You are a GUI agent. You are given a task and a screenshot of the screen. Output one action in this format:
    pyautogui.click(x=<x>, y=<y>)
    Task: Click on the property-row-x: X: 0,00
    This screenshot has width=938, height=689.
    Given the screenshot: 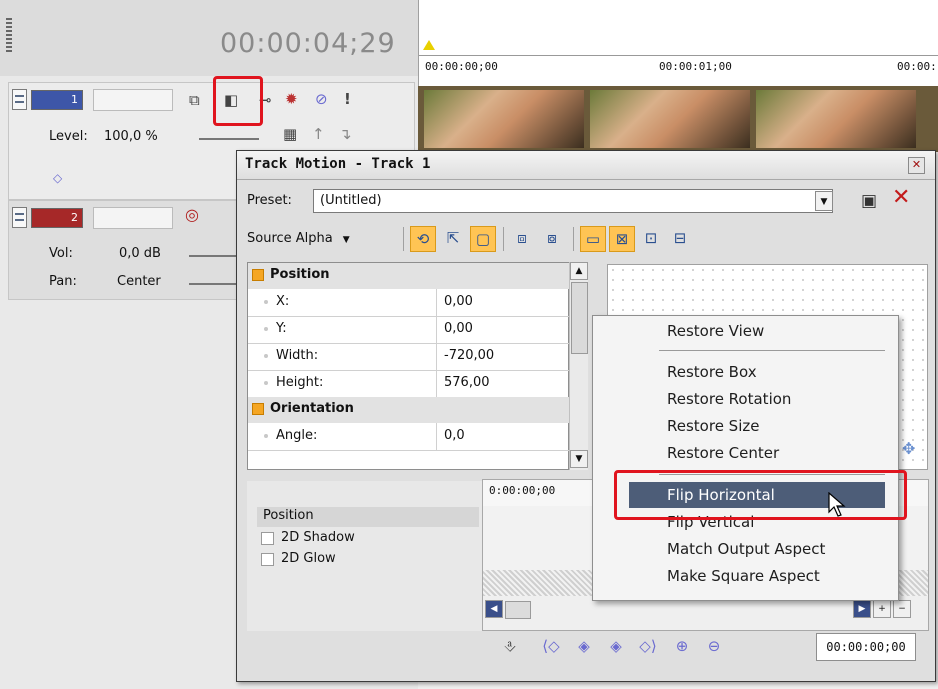 What is the action you would take?
    pyautogui.click(x=409, y=303)
    